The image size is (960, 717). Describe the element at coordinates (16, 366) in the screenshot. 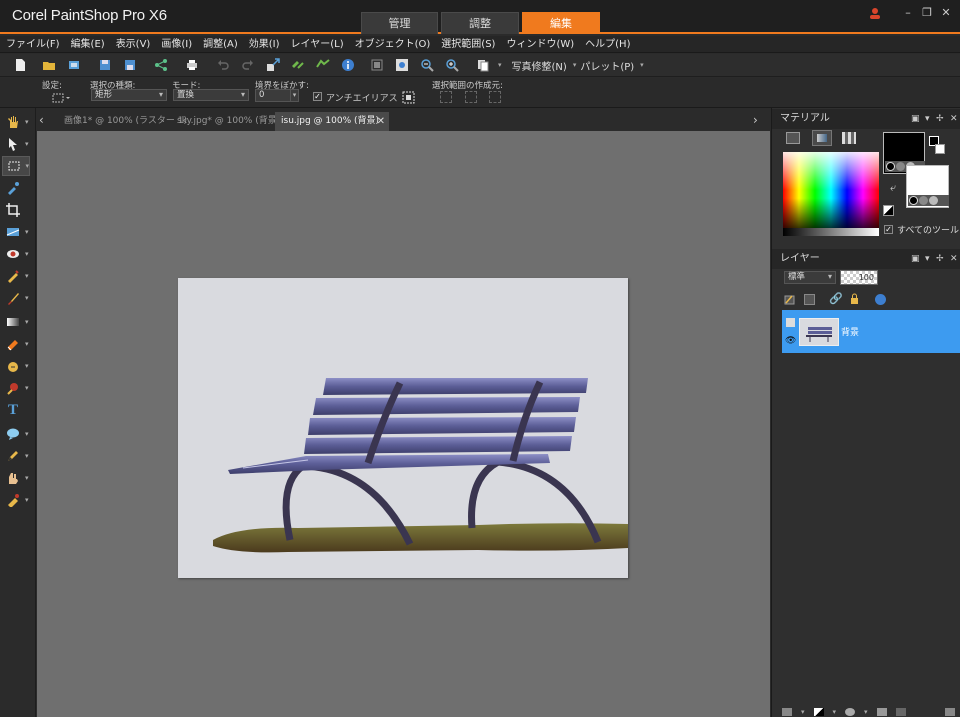

I see `clone-tool: ▾` at that location.